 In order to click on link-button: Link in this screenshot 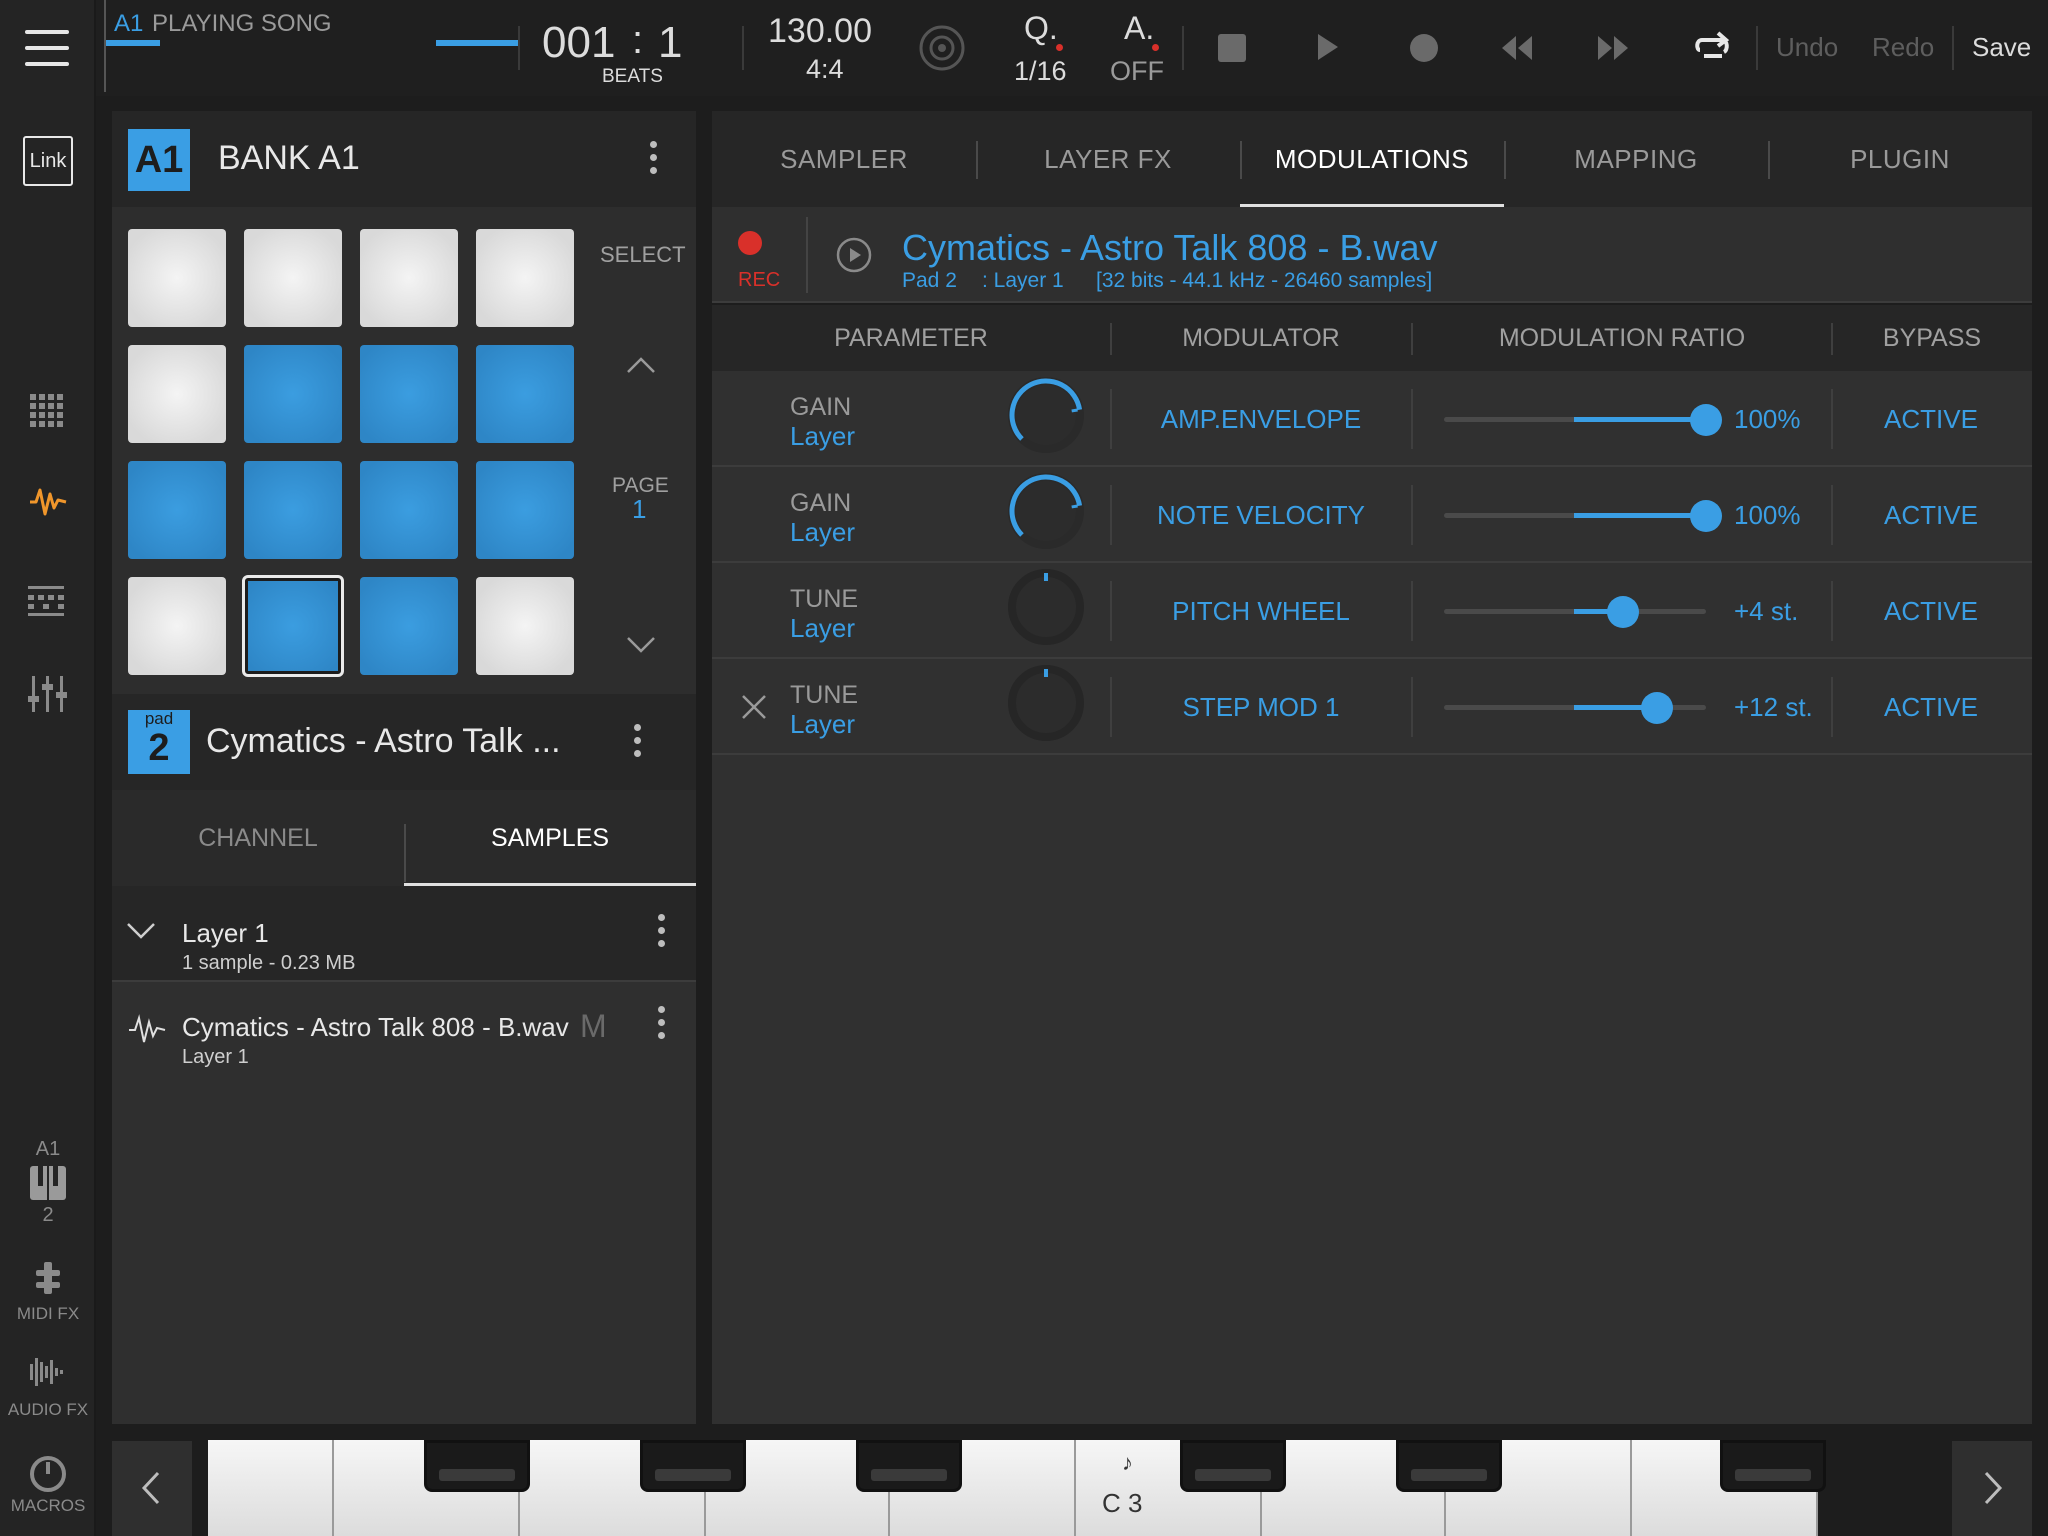, I will do `click(48, 161)`.